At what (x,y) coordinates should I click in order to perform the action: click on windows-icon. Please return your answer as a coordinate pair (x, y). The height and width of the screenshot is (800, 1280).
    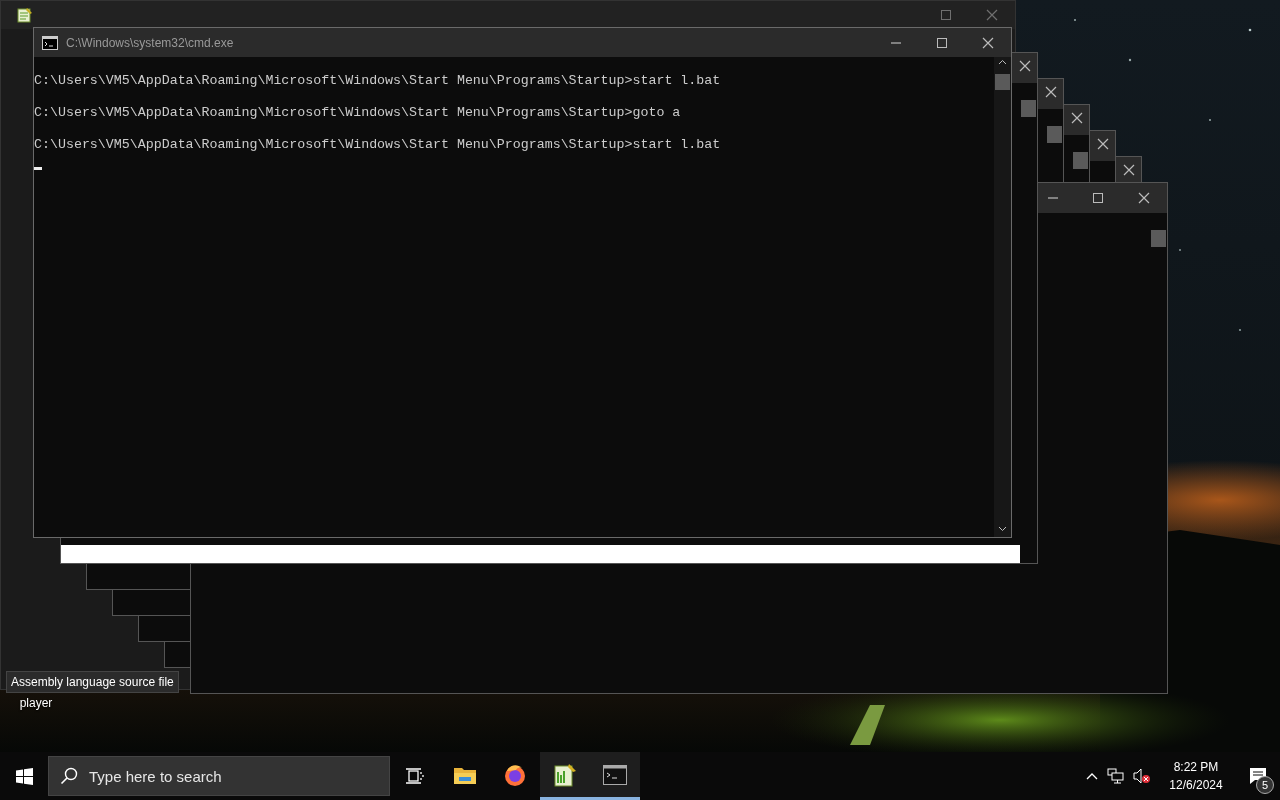
    Looking at the image, I should click on (24, 776).